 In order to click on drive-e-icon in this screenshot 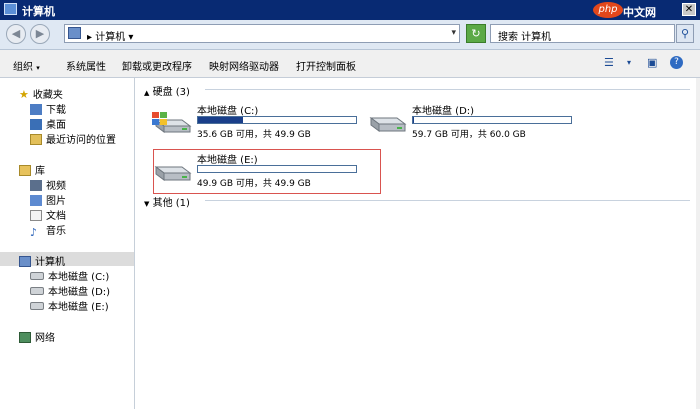, I will do `click(173, 173)`.